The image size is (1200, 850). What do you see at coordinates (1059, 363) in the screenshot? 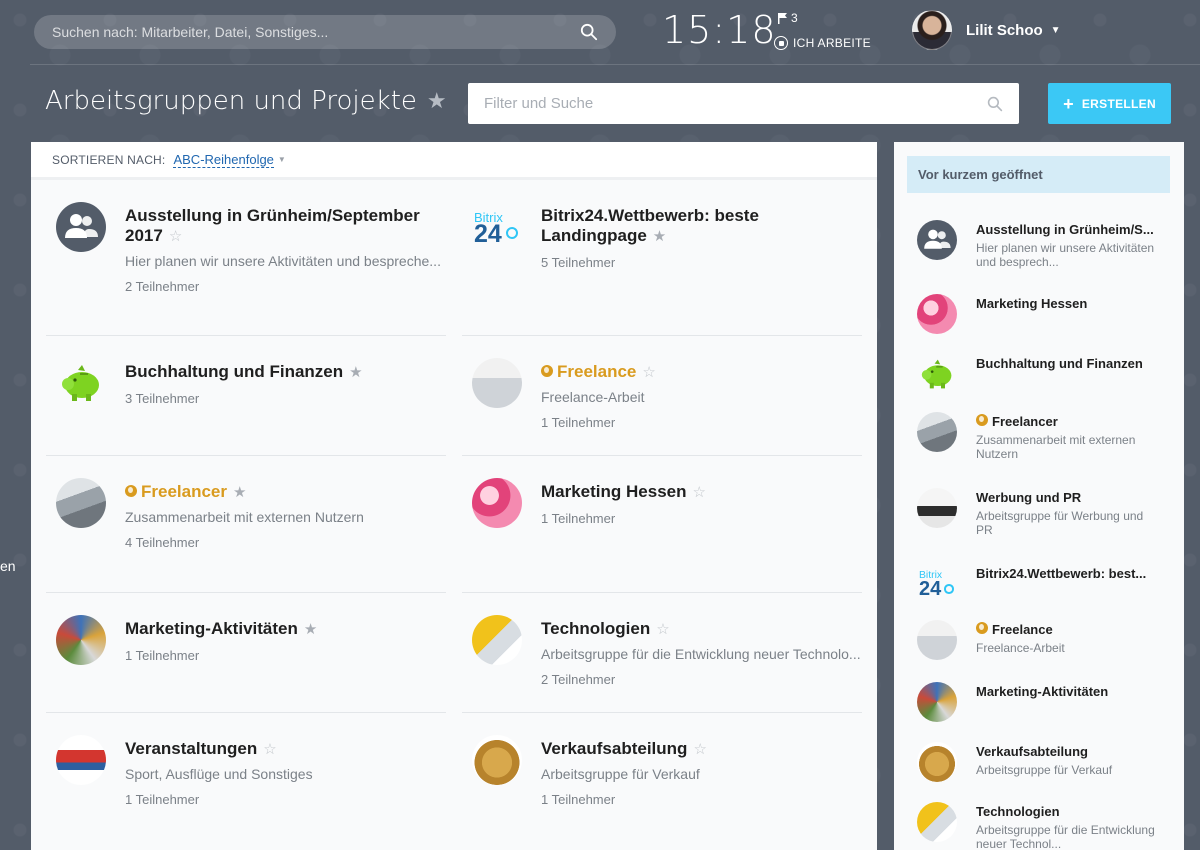
I see `recent-item-title-text: Buchhaltung und Finanzen` at bounding box center [1059, 363].